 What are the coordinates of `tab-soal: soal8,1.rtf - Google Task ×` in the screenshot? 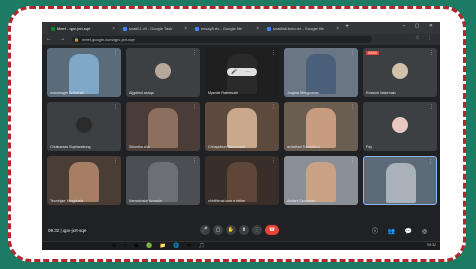 It's located at (155, 29).